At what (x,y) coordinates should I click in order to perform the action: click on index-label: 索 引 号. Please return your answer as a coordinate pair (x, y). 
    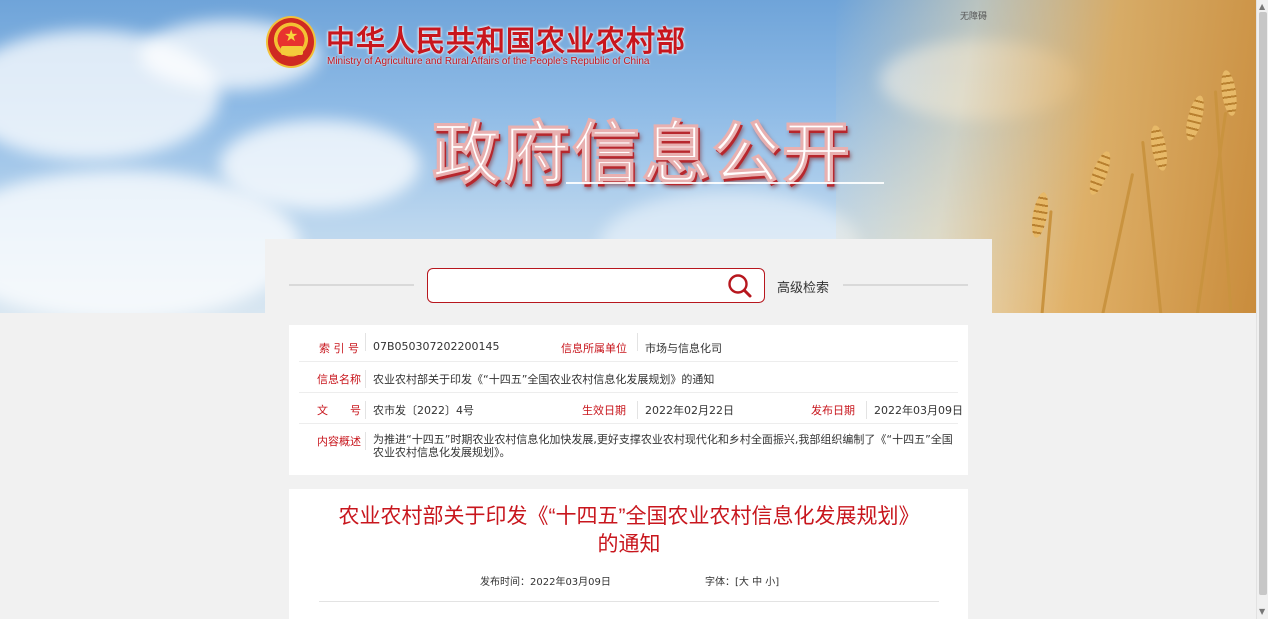
    Looking at the image, I should click on (339, 348).